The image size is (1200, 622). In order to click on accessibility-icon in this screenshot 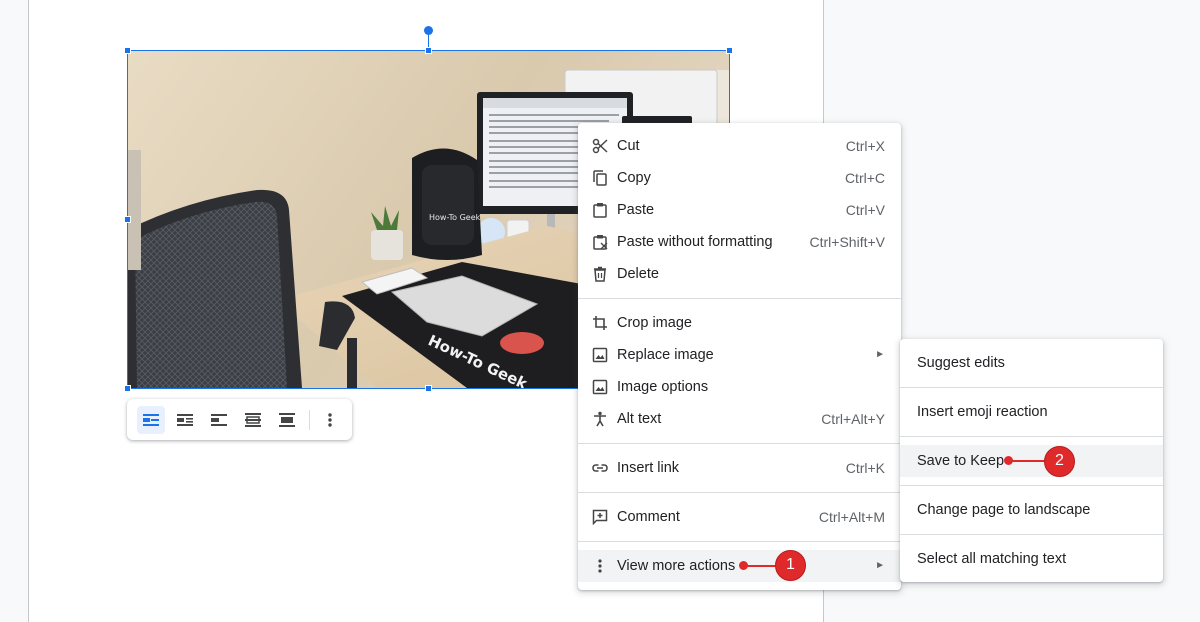, I will do `click(600, 419)`.